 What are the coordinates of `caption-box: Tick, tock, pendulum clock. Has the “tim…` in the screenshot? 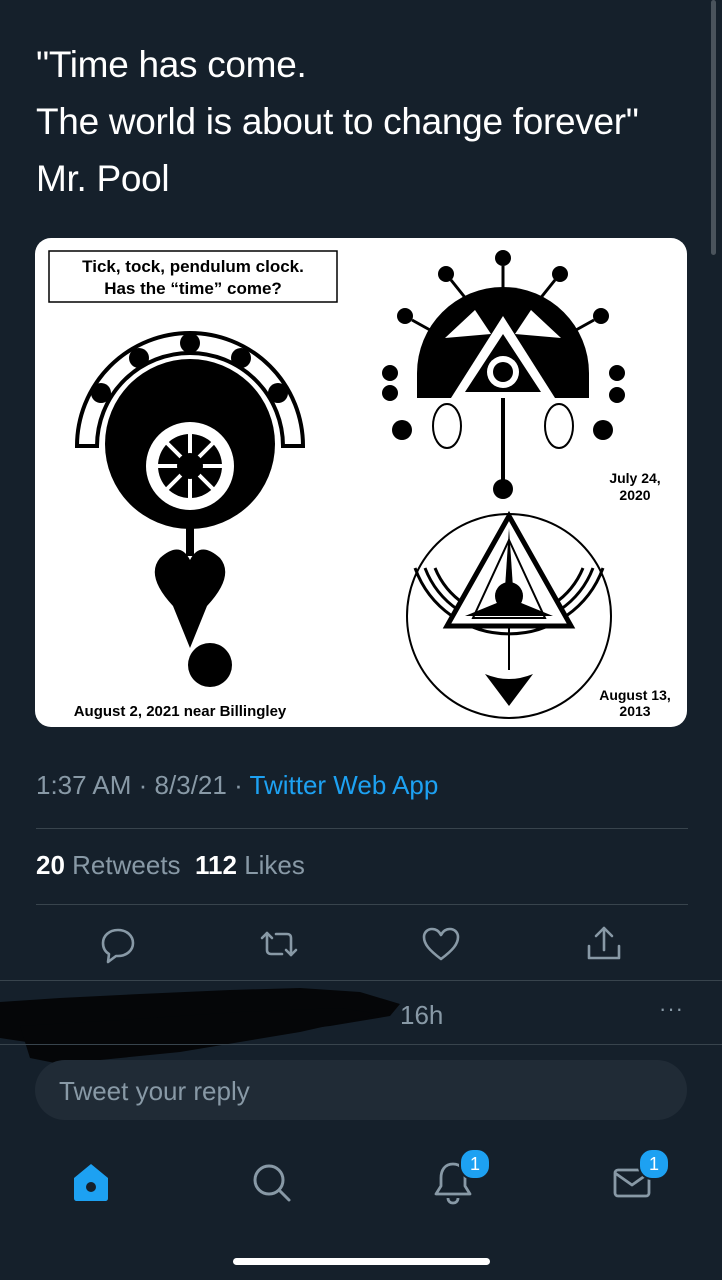 It's located at (193, 276).